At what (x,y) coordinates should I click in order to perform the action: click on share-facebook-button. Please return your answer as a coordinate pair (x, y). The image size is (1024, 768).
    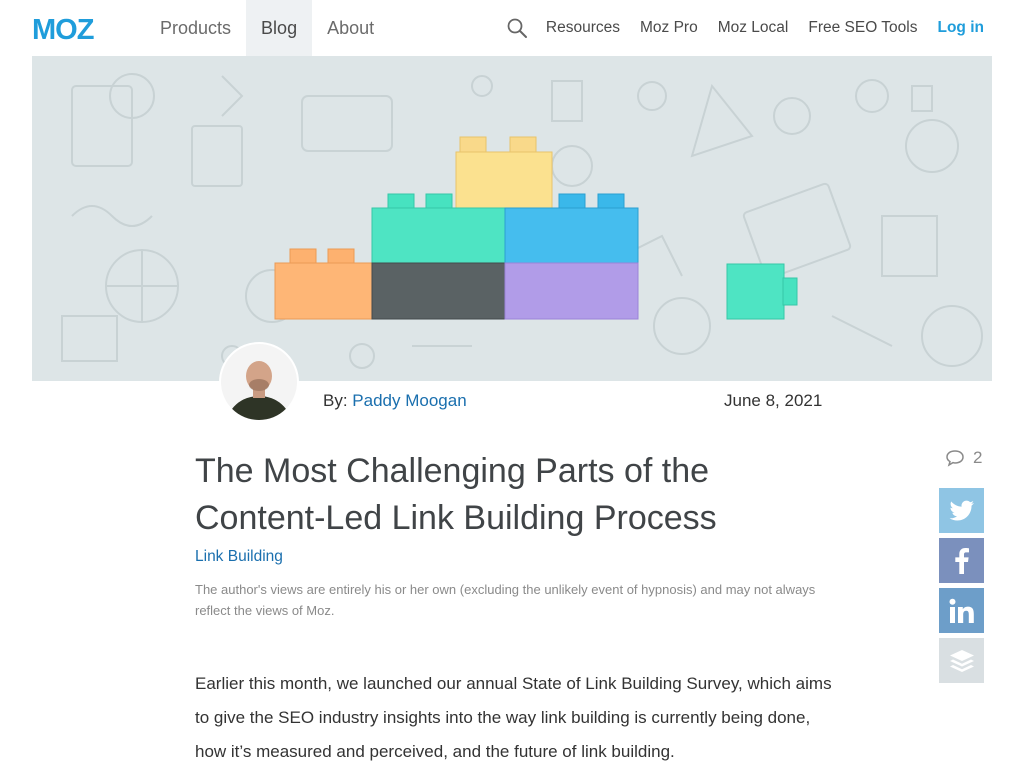
    Looking at the image, I should click on (961, 560).